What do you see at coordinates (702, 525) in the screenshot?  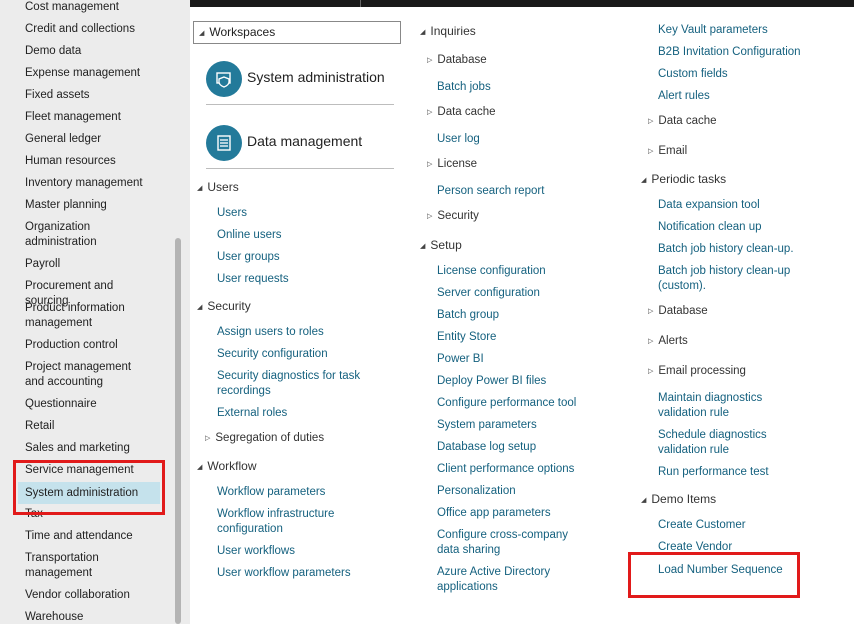 I see `link-create-customer: Create Customer` at bounding box center [702, 525].